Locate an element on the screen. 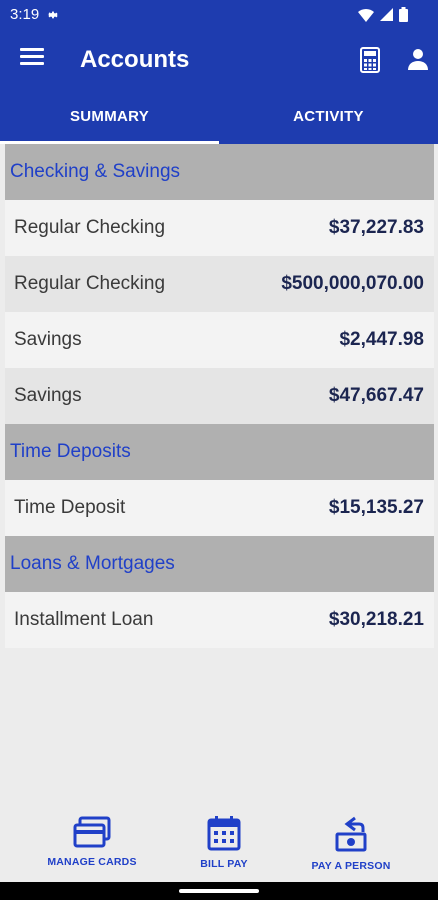 The height and width of the screenshot is (900, 438). tab-bar: SUMMARY ACTIVITY is located at coordinates (219, 118).